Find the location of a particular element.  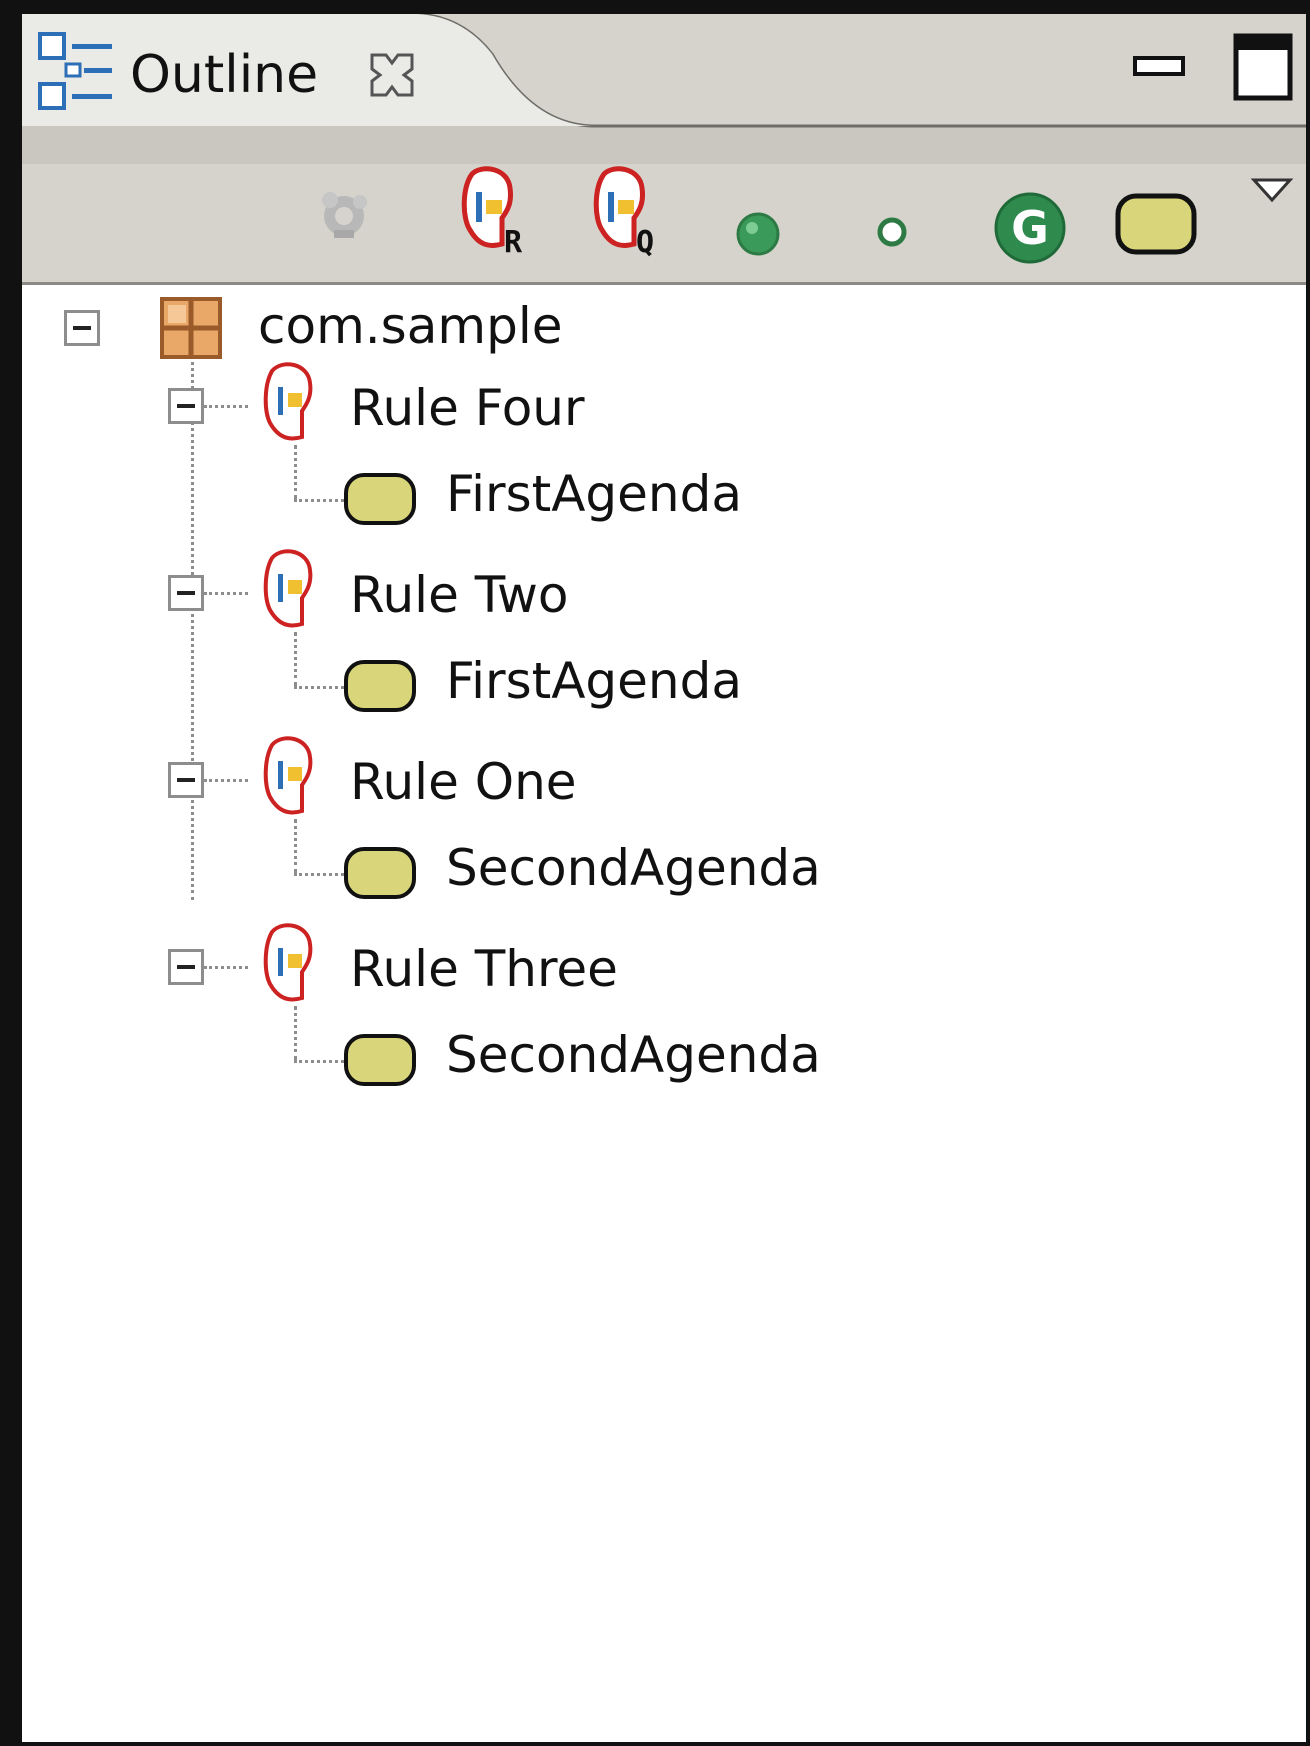

view-toolbar: R Q G is located at coordinates (664, 214).